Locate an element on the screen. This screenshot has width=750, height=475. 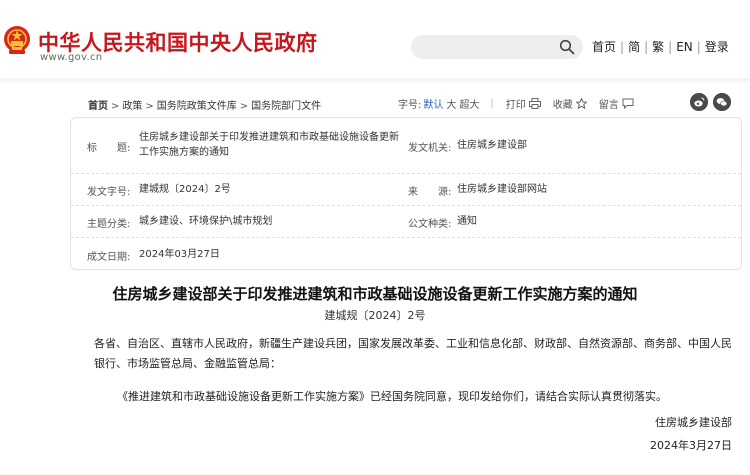
print-label: 打印 is located at coordinates (515, 105).